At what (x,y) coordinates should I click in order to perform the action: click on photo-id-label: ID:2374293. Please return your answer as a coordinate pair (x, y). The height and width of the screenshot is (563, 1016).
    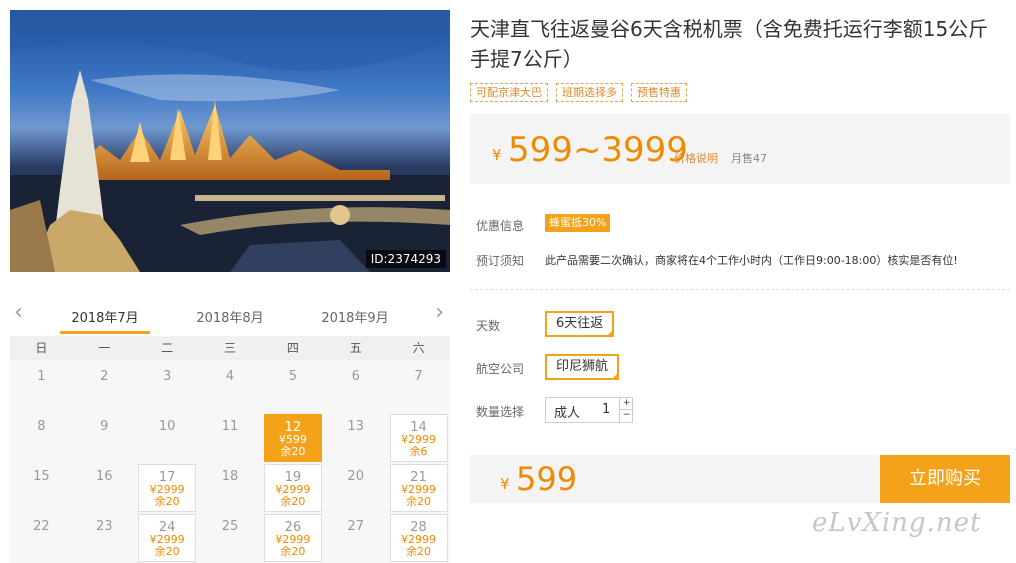
    Looking at the image, I should click on (405, 259).